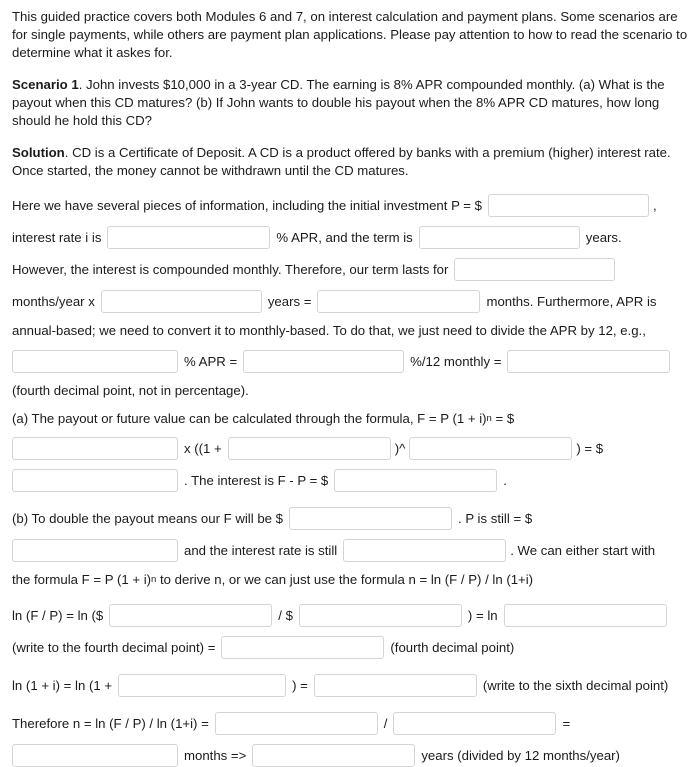 The height and width of the screenshot is (767, 700). Describe the element at coordinates (110, 723) in the screenshot. I see `label-therefore-prefix: Therefore n = ln (F / P) / ln (1+i) =` at that location.